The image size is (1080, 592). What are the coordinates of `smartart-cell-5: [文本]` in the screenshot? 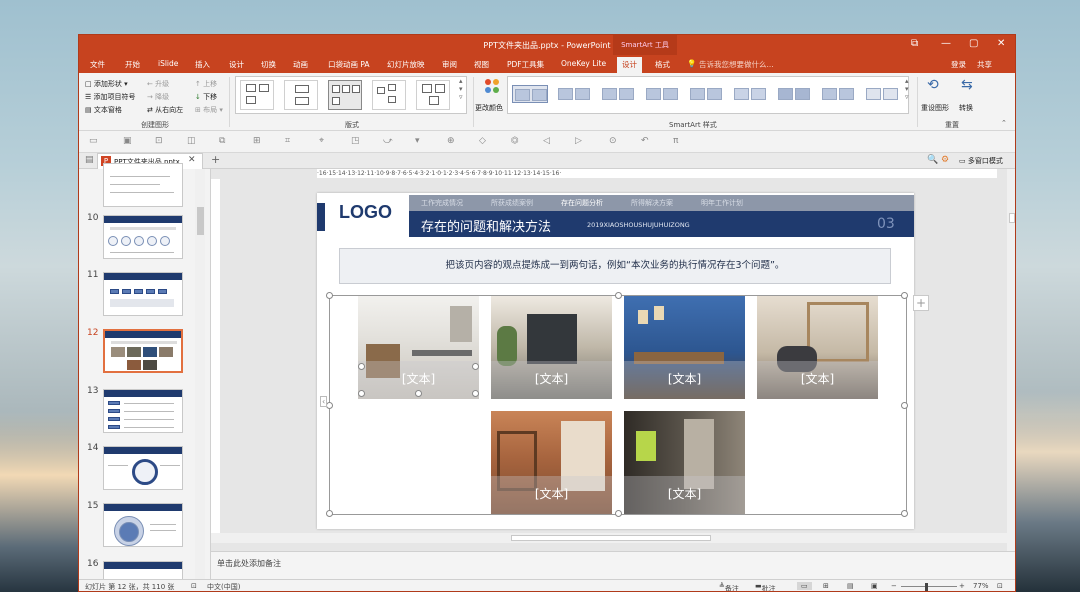 It's located at (551, 462).